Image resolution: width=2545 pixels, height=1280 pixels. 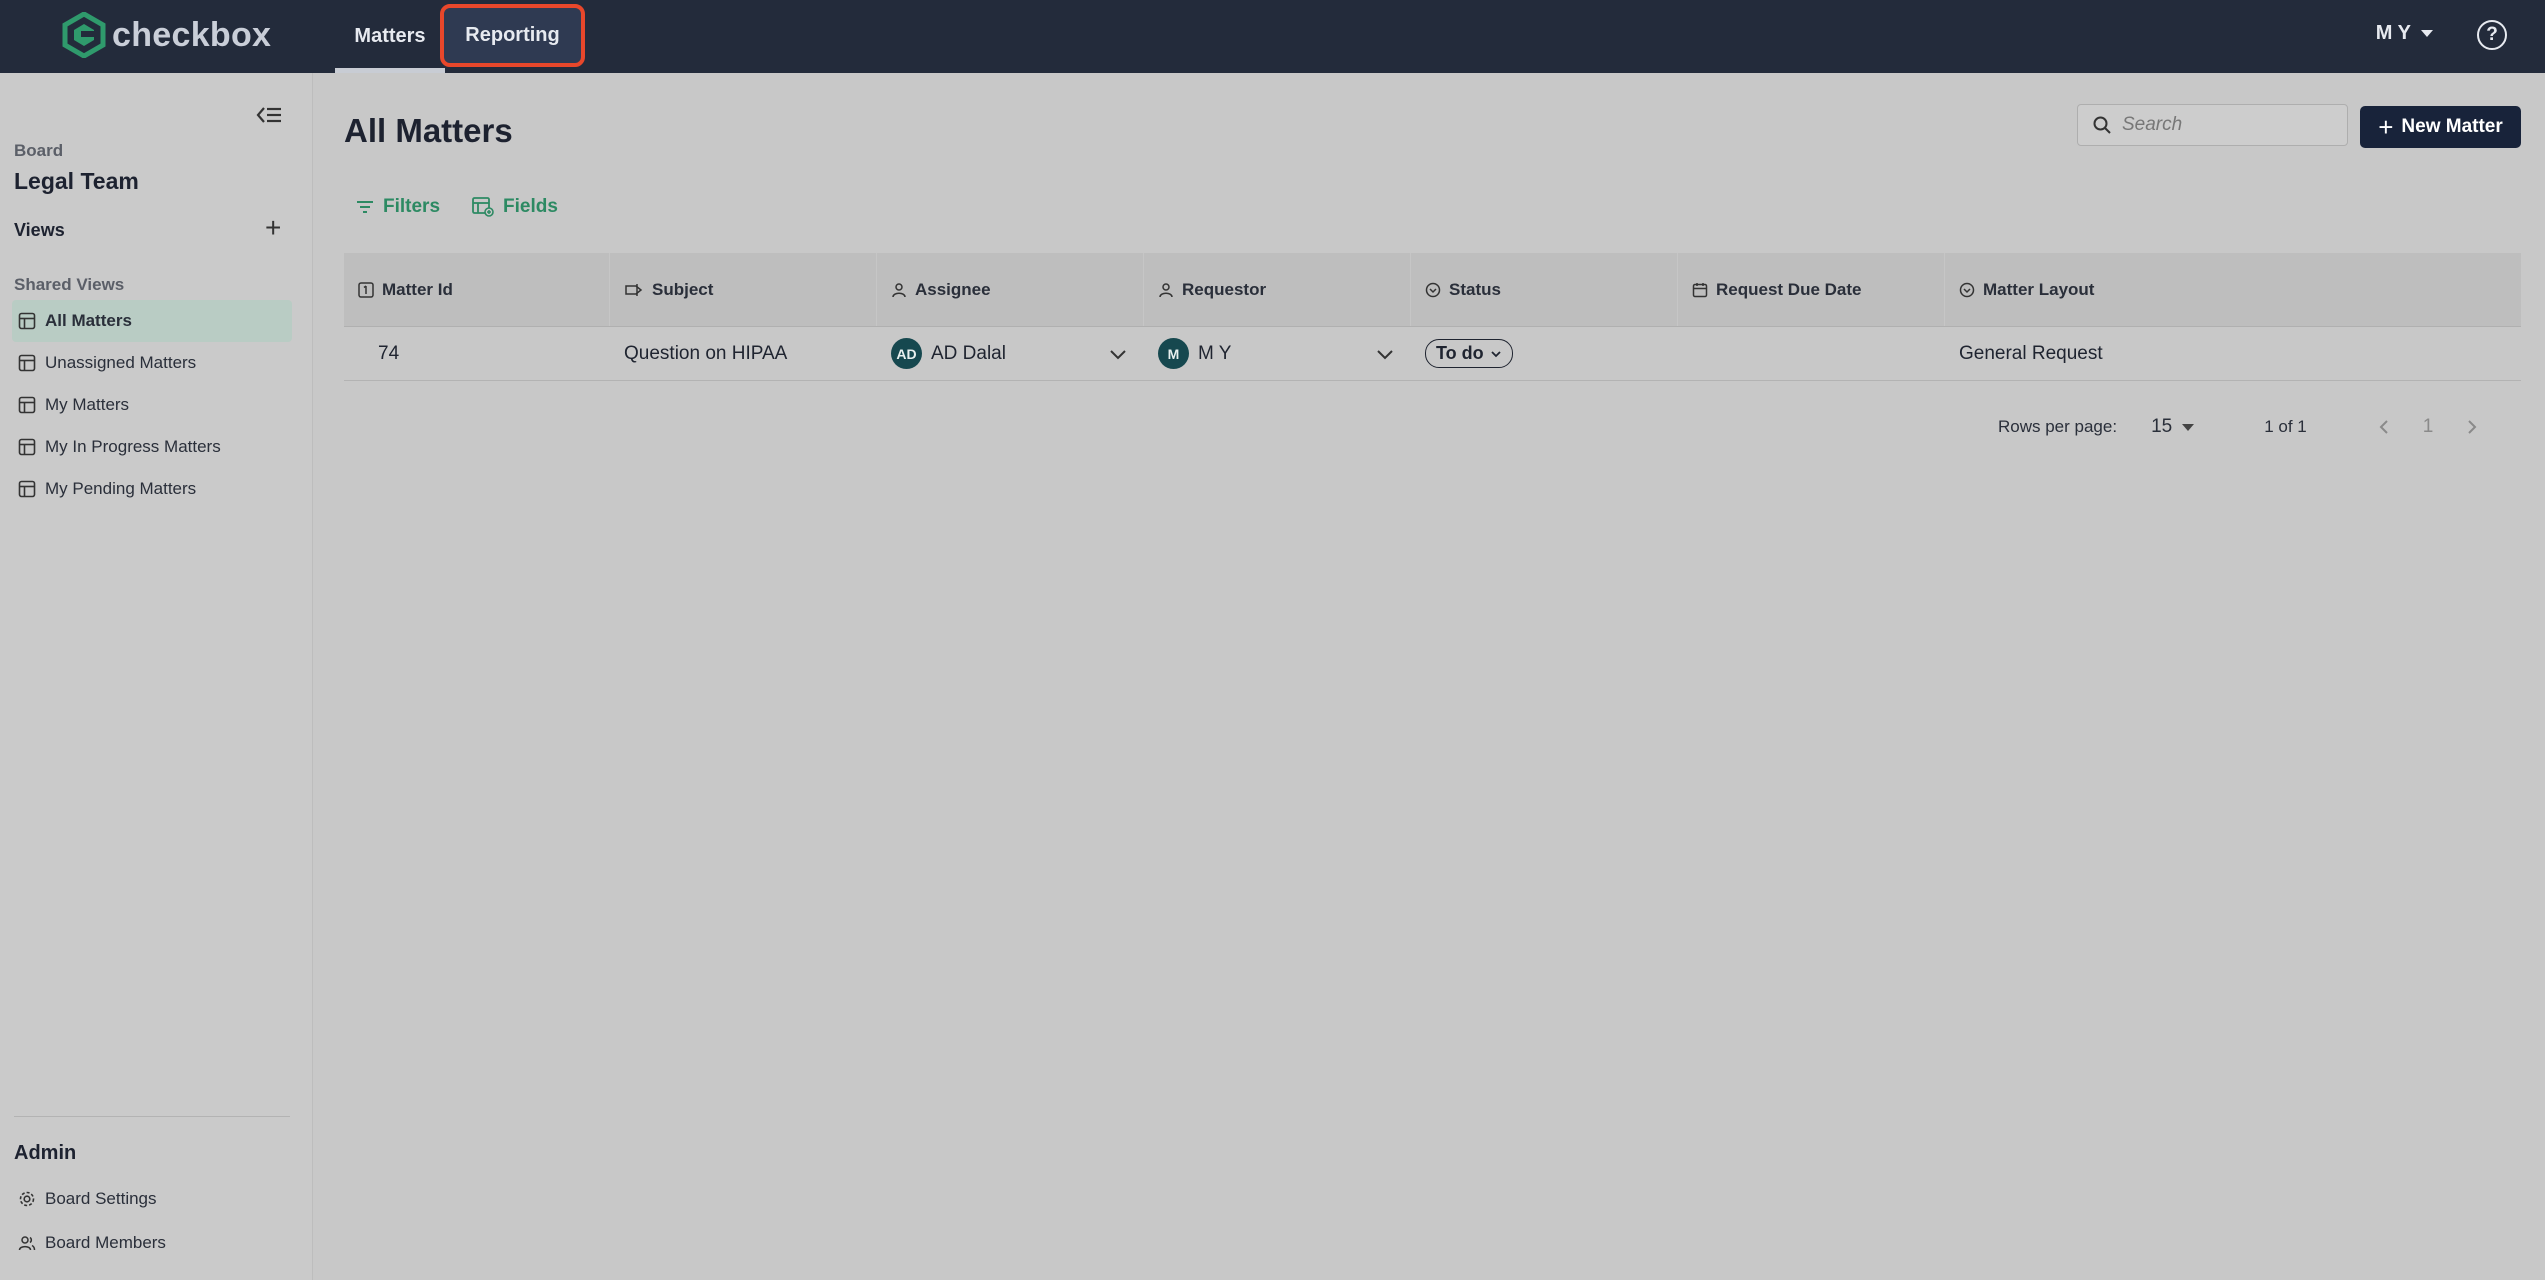 What do you see at coordinates (2102, 125) in the screenshot?
I see `search-icon` at bounding box center [2102, 125].